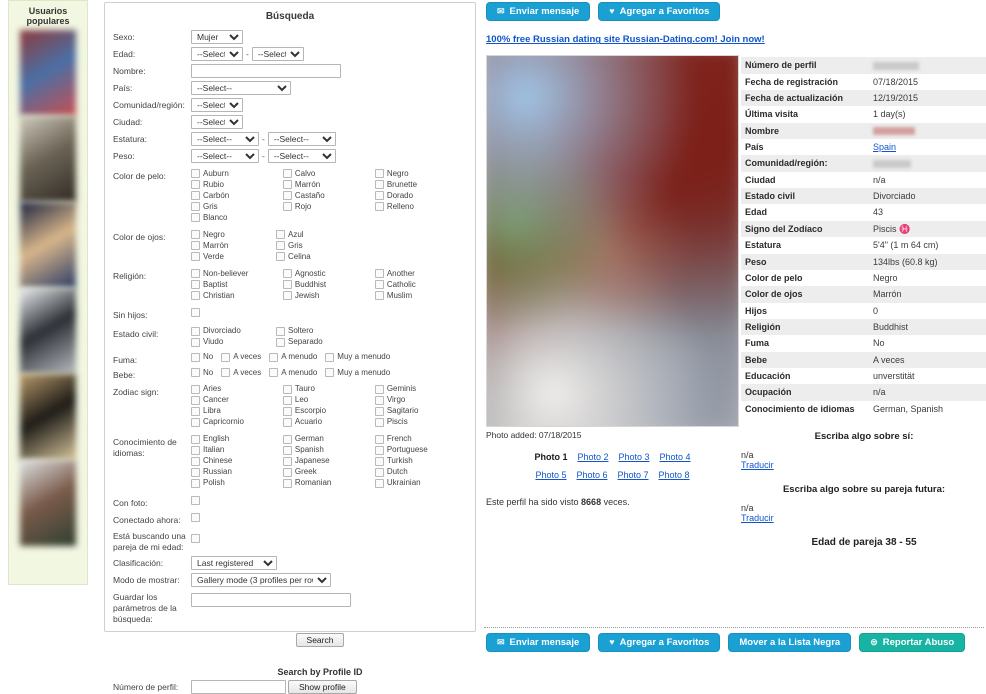  Describe the element at coordinates (328, 206) in the screenshot. I see `hair-color-option: Rojo` at that location.